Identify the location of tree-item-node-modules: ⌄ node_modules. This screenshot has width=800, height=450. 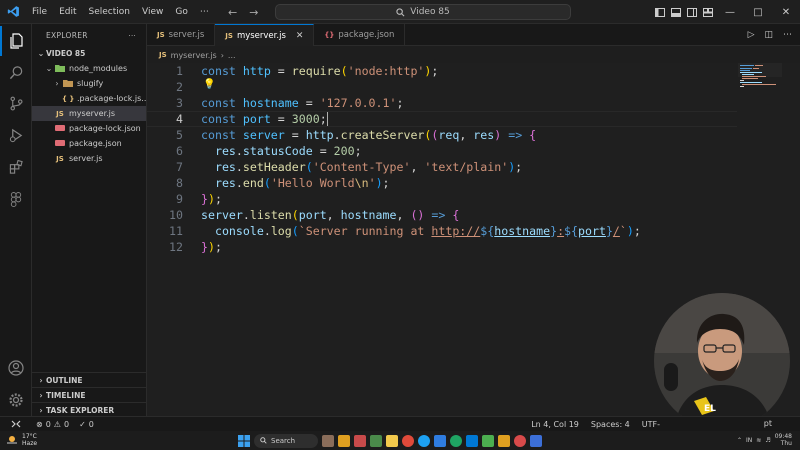
(89, 68).